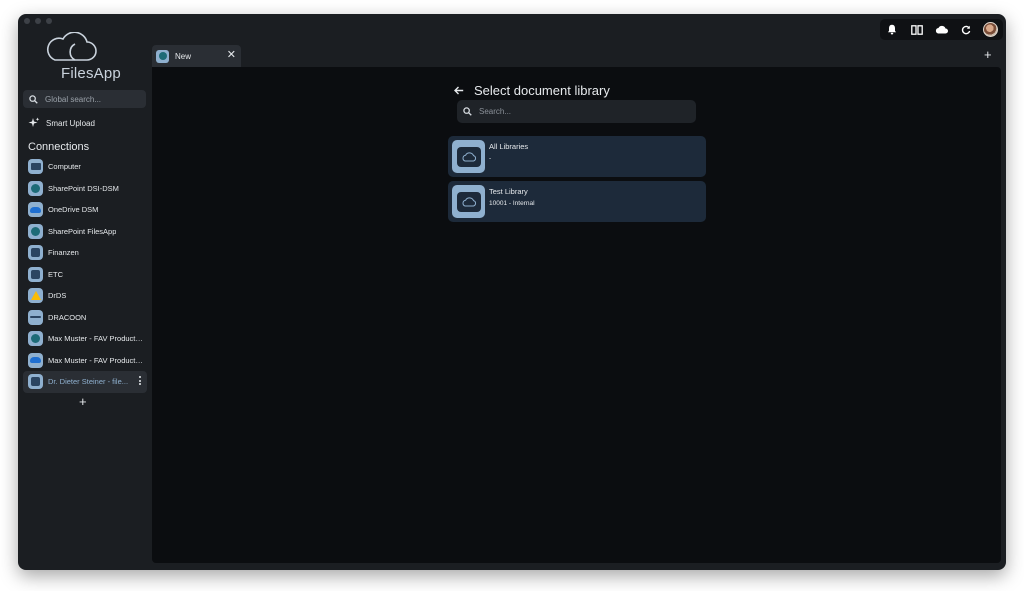 This screenshot has height=591, width=1024. I want to click on connection-label: SharePoint FilesApp, so click(82, 231).